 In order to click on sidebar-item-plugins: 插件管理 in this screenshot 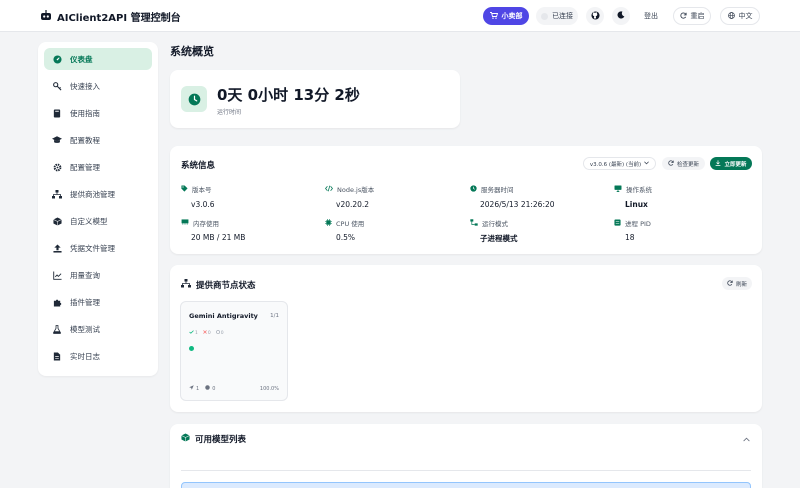, I will do `click(98, 302)`.